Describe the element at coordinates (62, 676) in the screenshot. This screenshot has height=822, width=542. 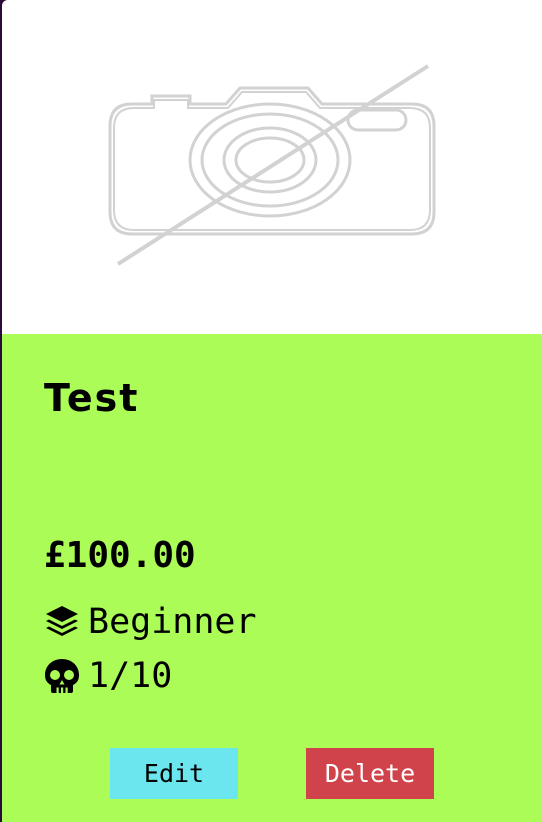
I see `skull-icon` at that location.